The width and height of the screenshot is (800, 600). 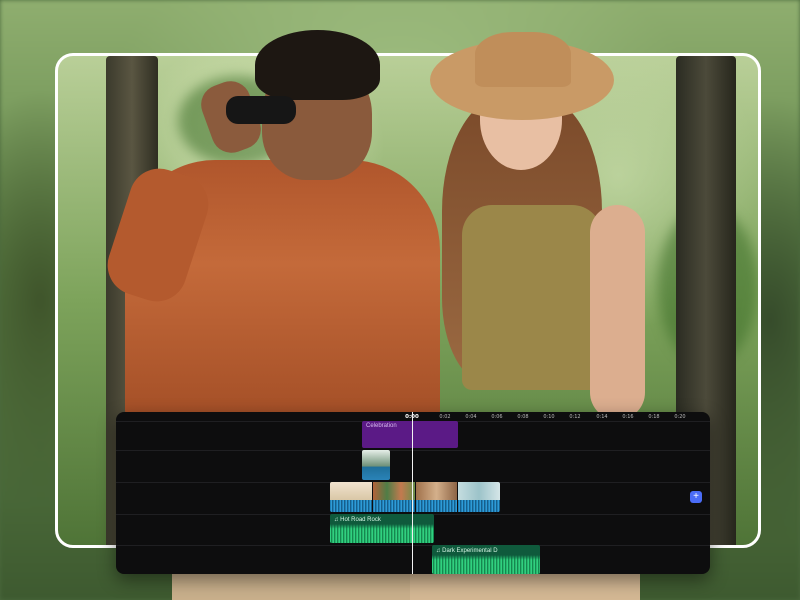 I want to click on ruler-tick: 0:12, so click(x=575, y=417).